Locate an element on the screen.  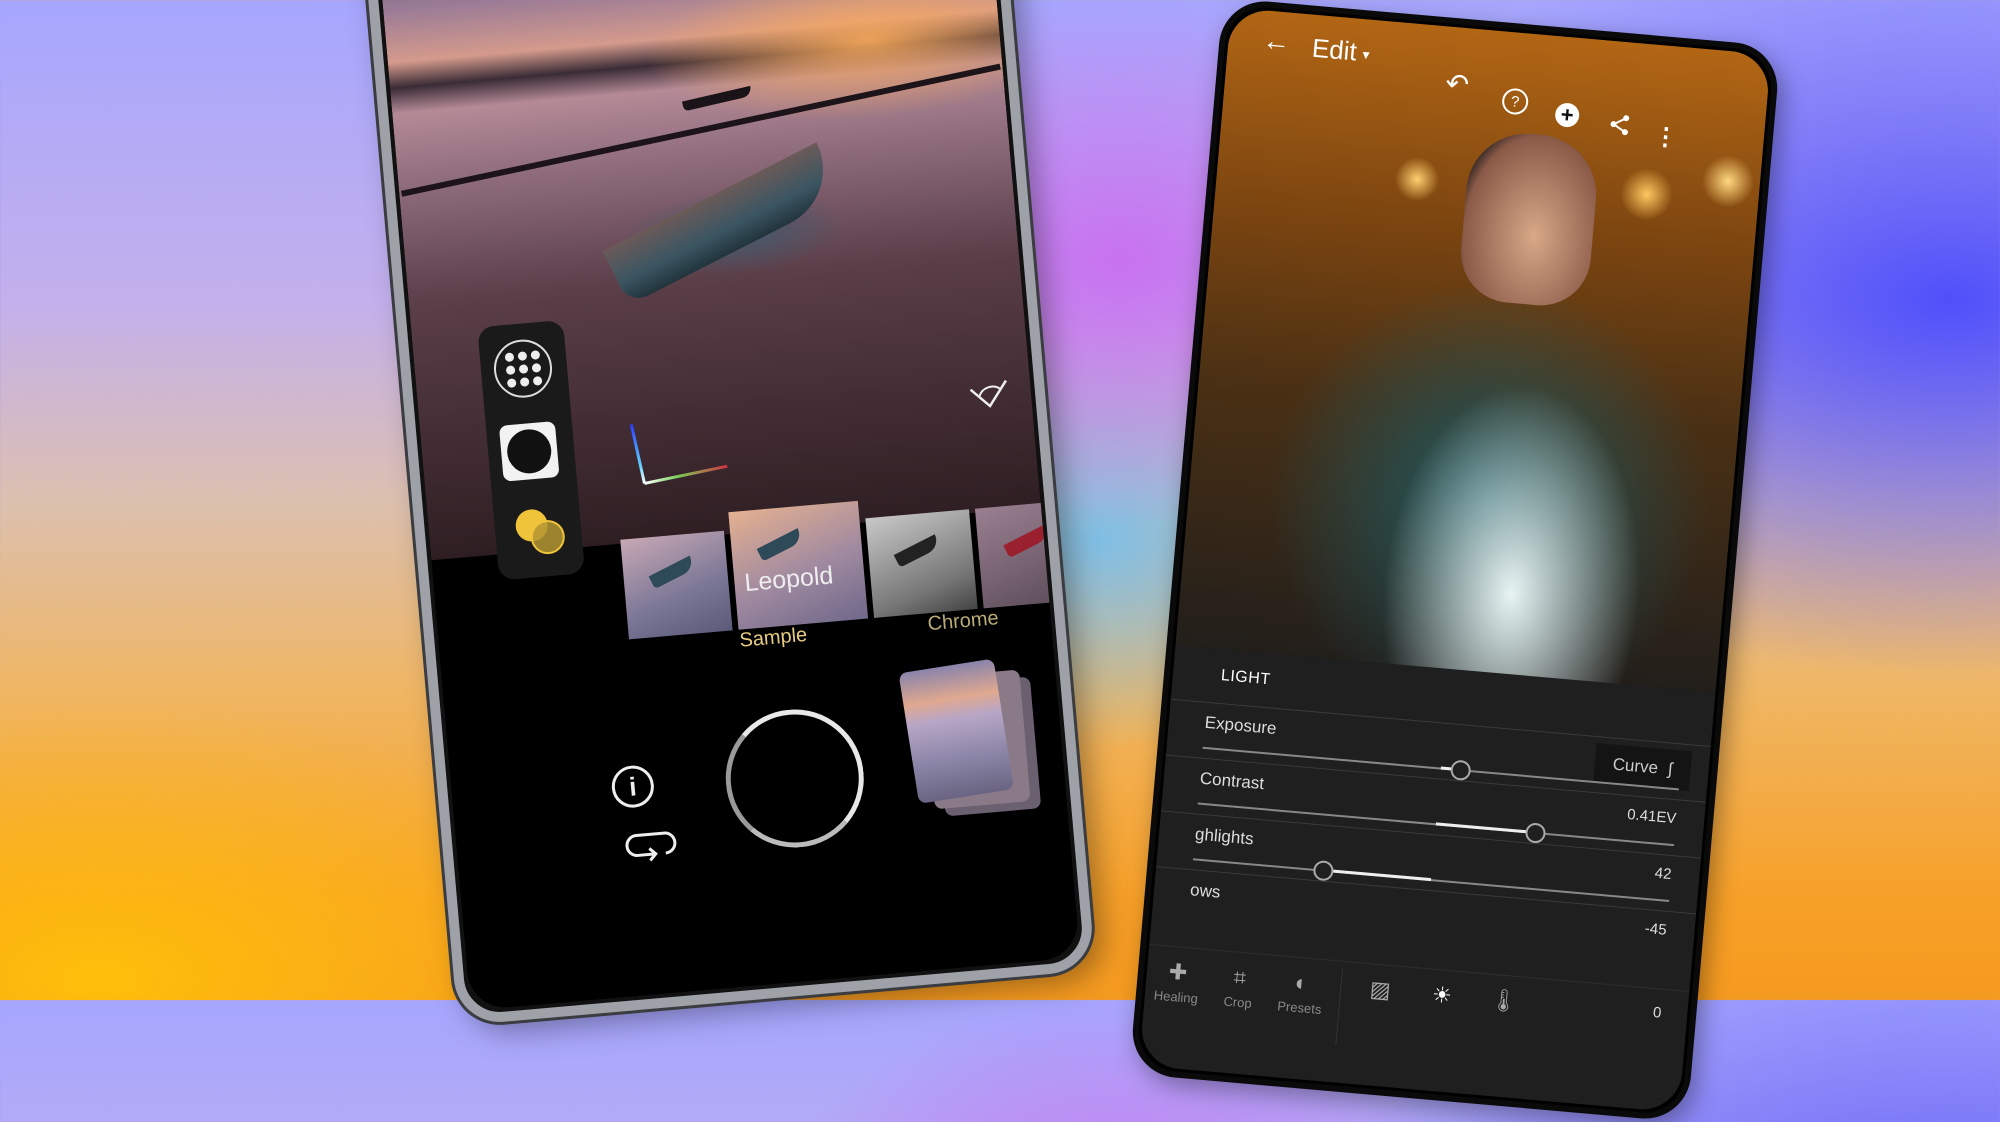
slider-label: ghlights is located at coordinates (1224, 836).